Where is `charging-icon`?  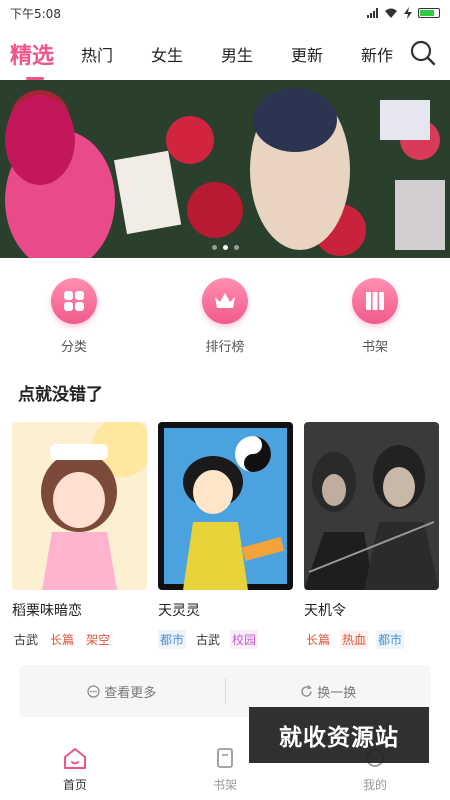
charging-icon is located at coordinates (408, 13).